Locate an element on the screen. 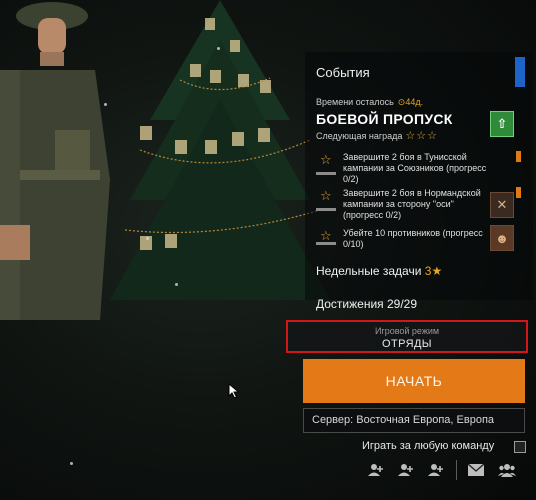  soldier-character is located at coordinates (55, 161).